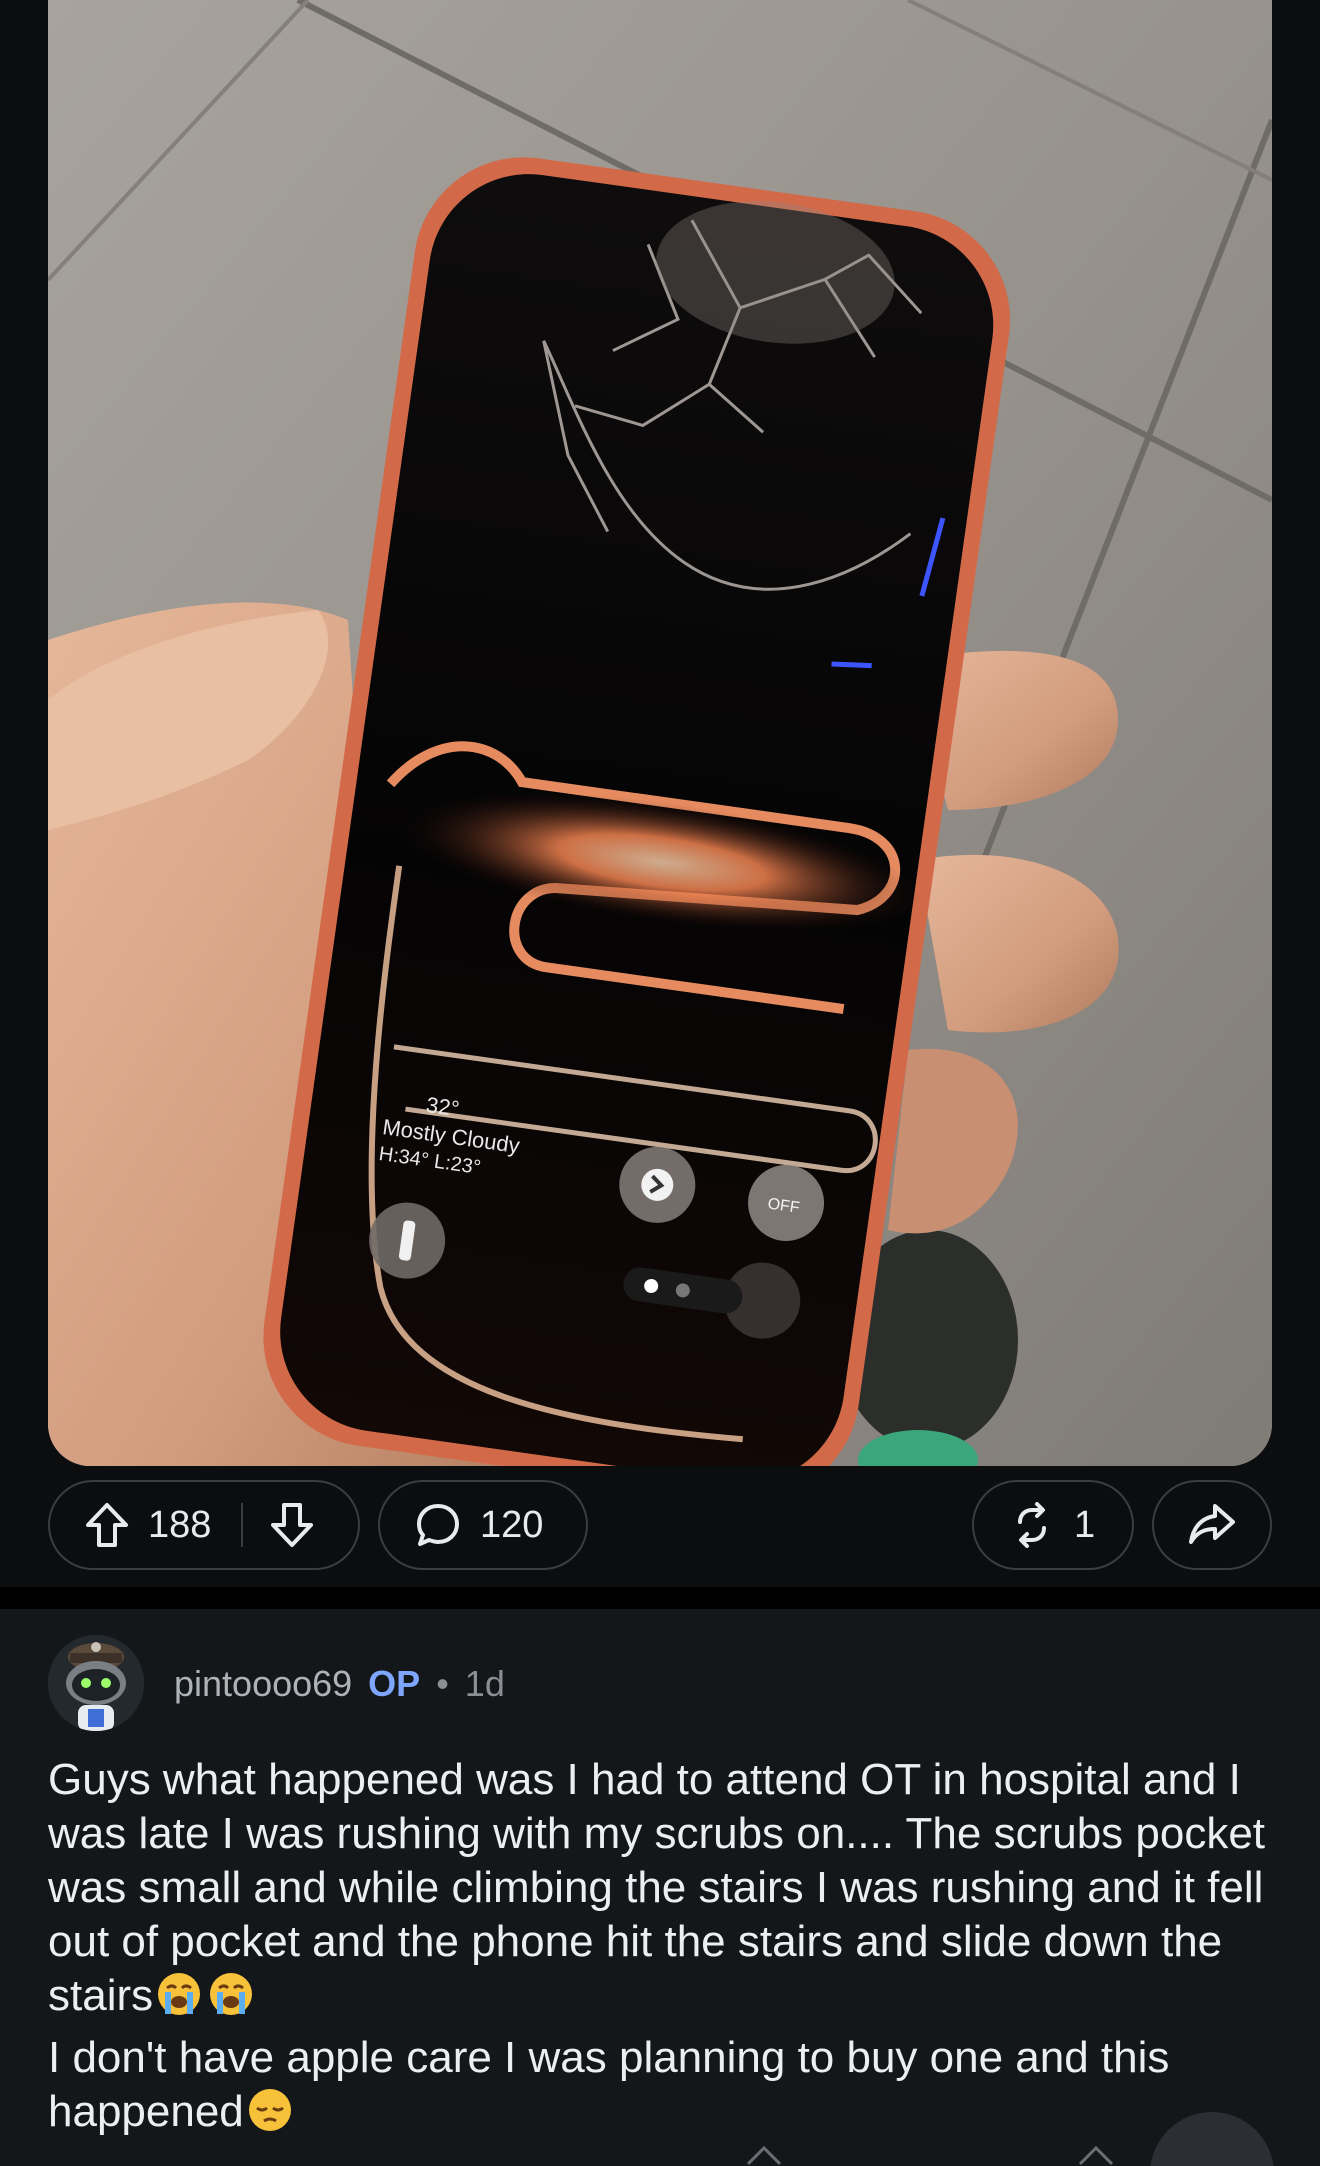 Image resolution: width=1320 pixels, height=2166 pixels. I want to click on downvote-button, so click(292, 1525).